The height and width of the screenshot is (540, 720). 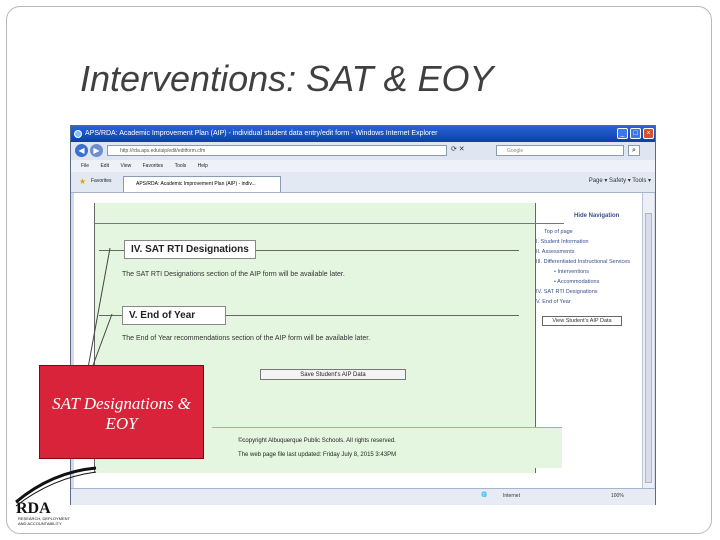 What do you see at coordinates (100, 308) in the screenshot?
I see `callout-connectors` at bounding box center [100, 308].